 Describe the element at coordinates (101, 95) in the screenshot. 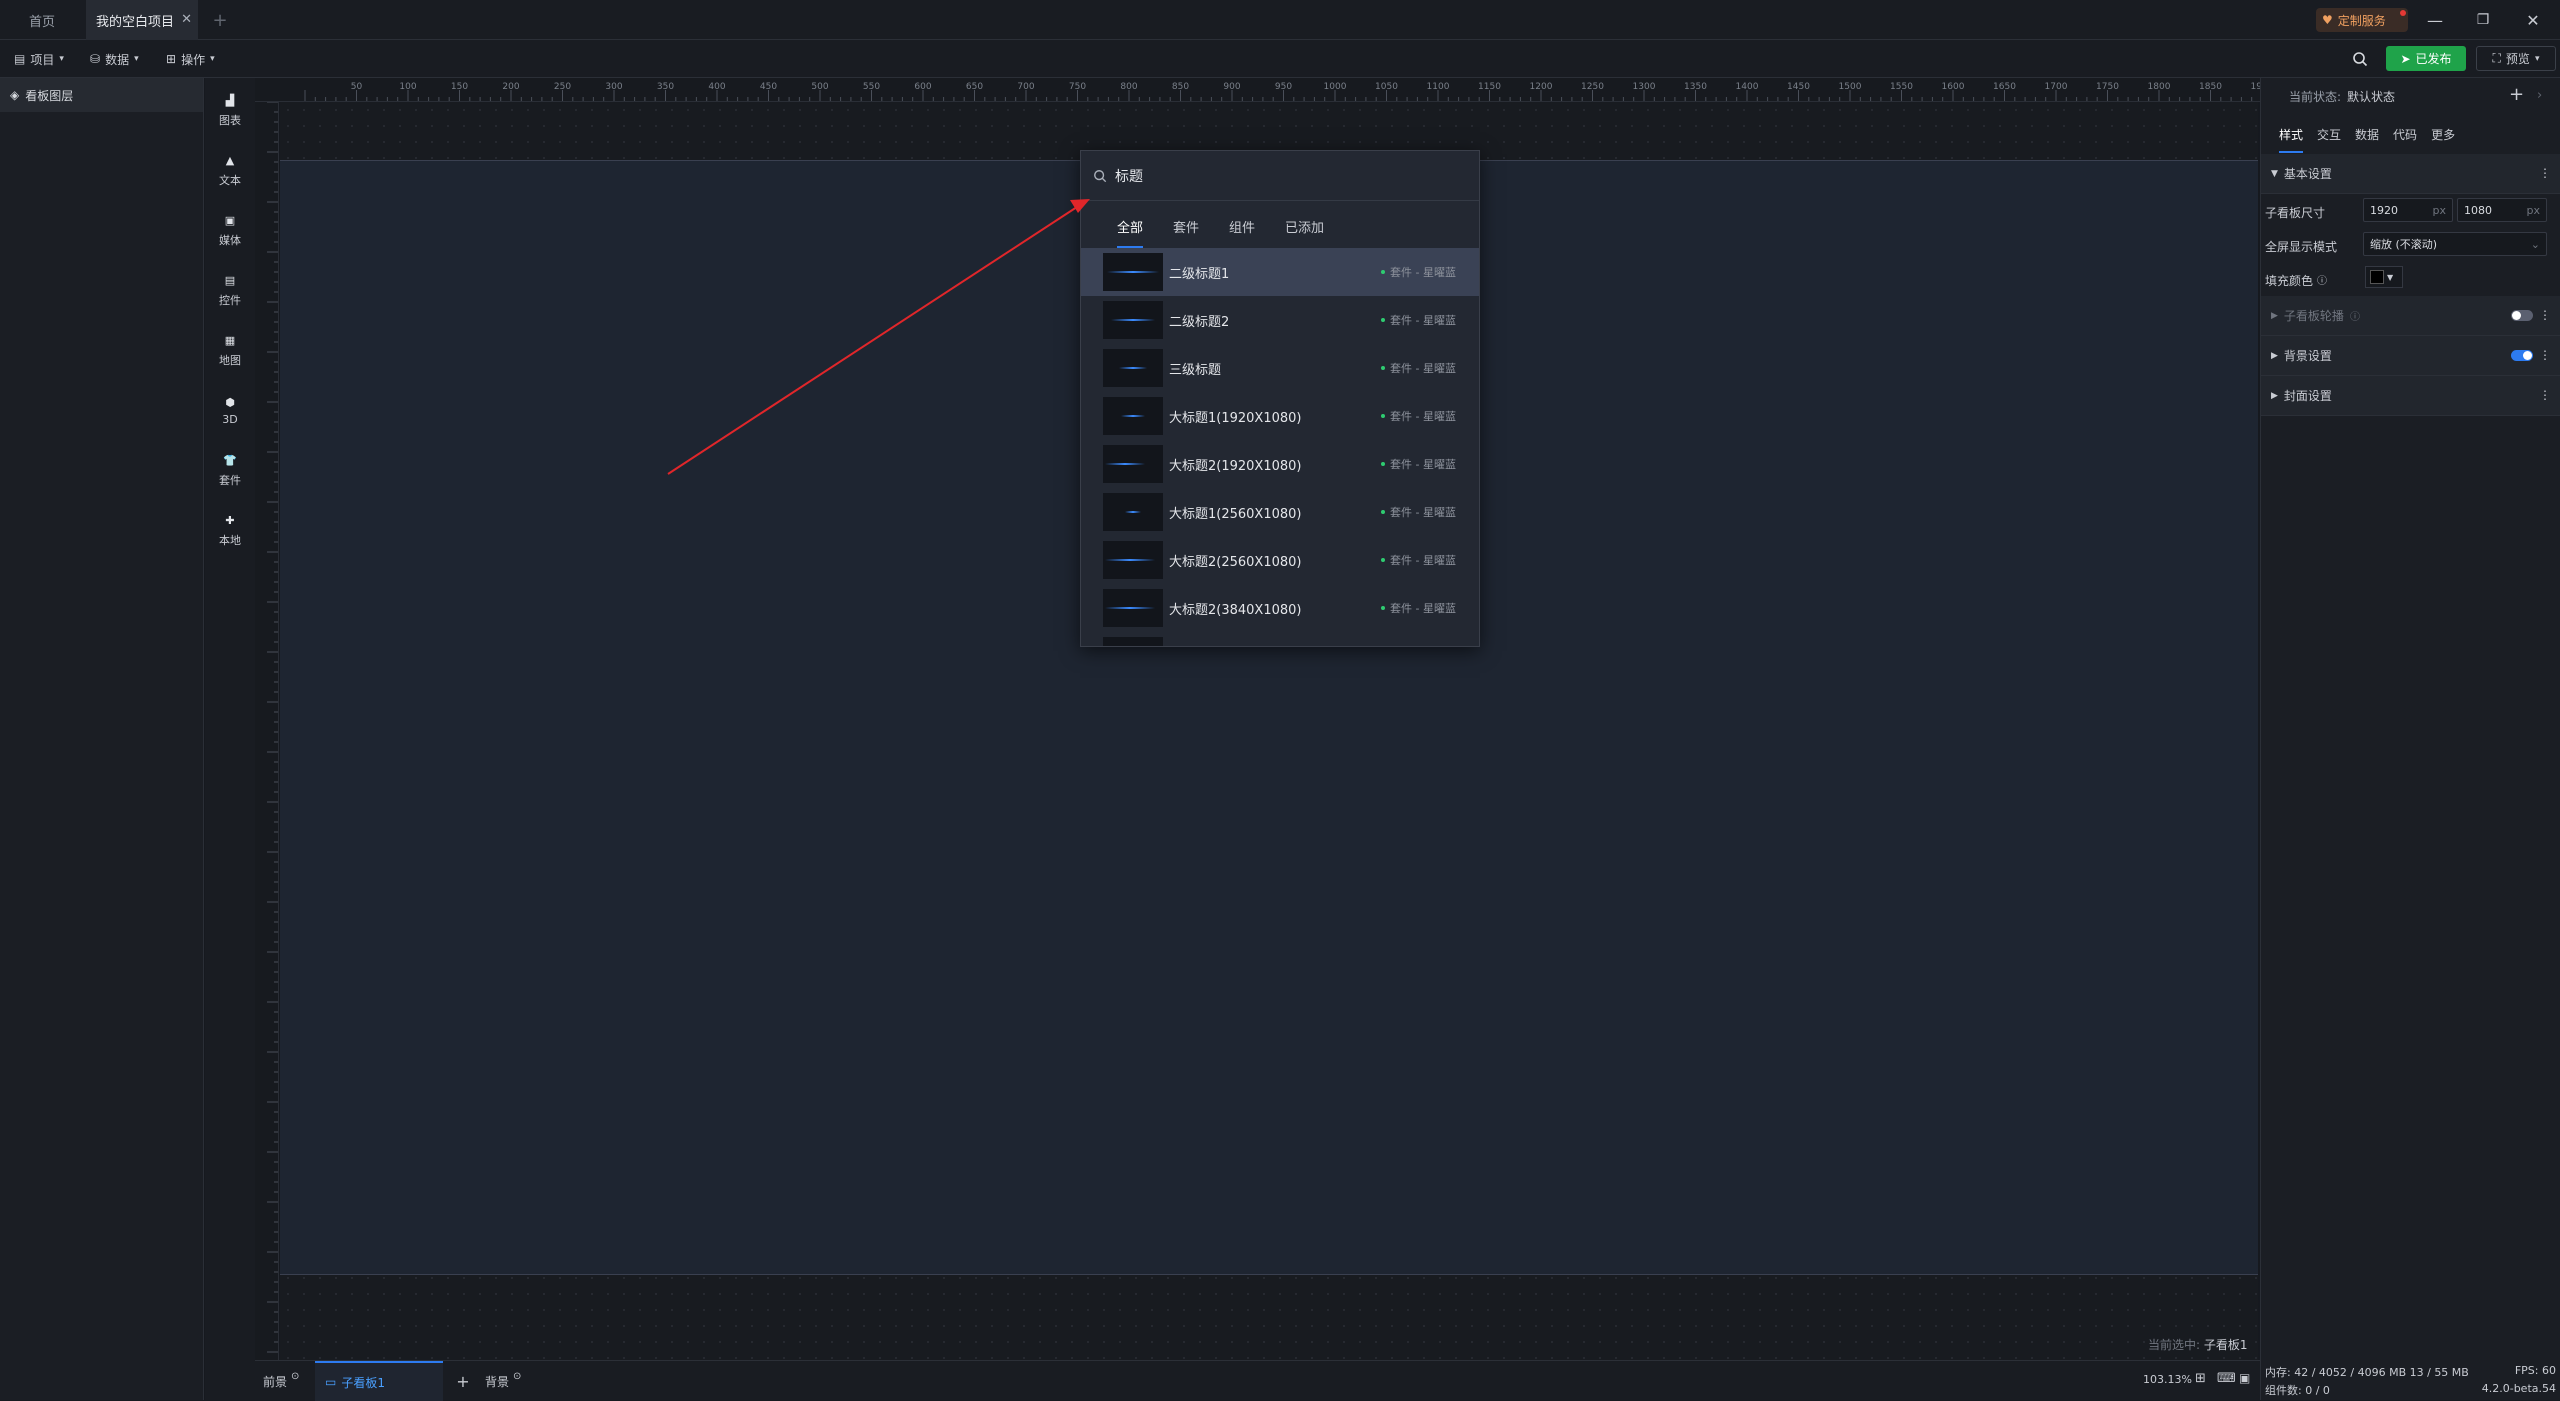

I see `layer-panel-header: ◈ 看板图层` at that location.